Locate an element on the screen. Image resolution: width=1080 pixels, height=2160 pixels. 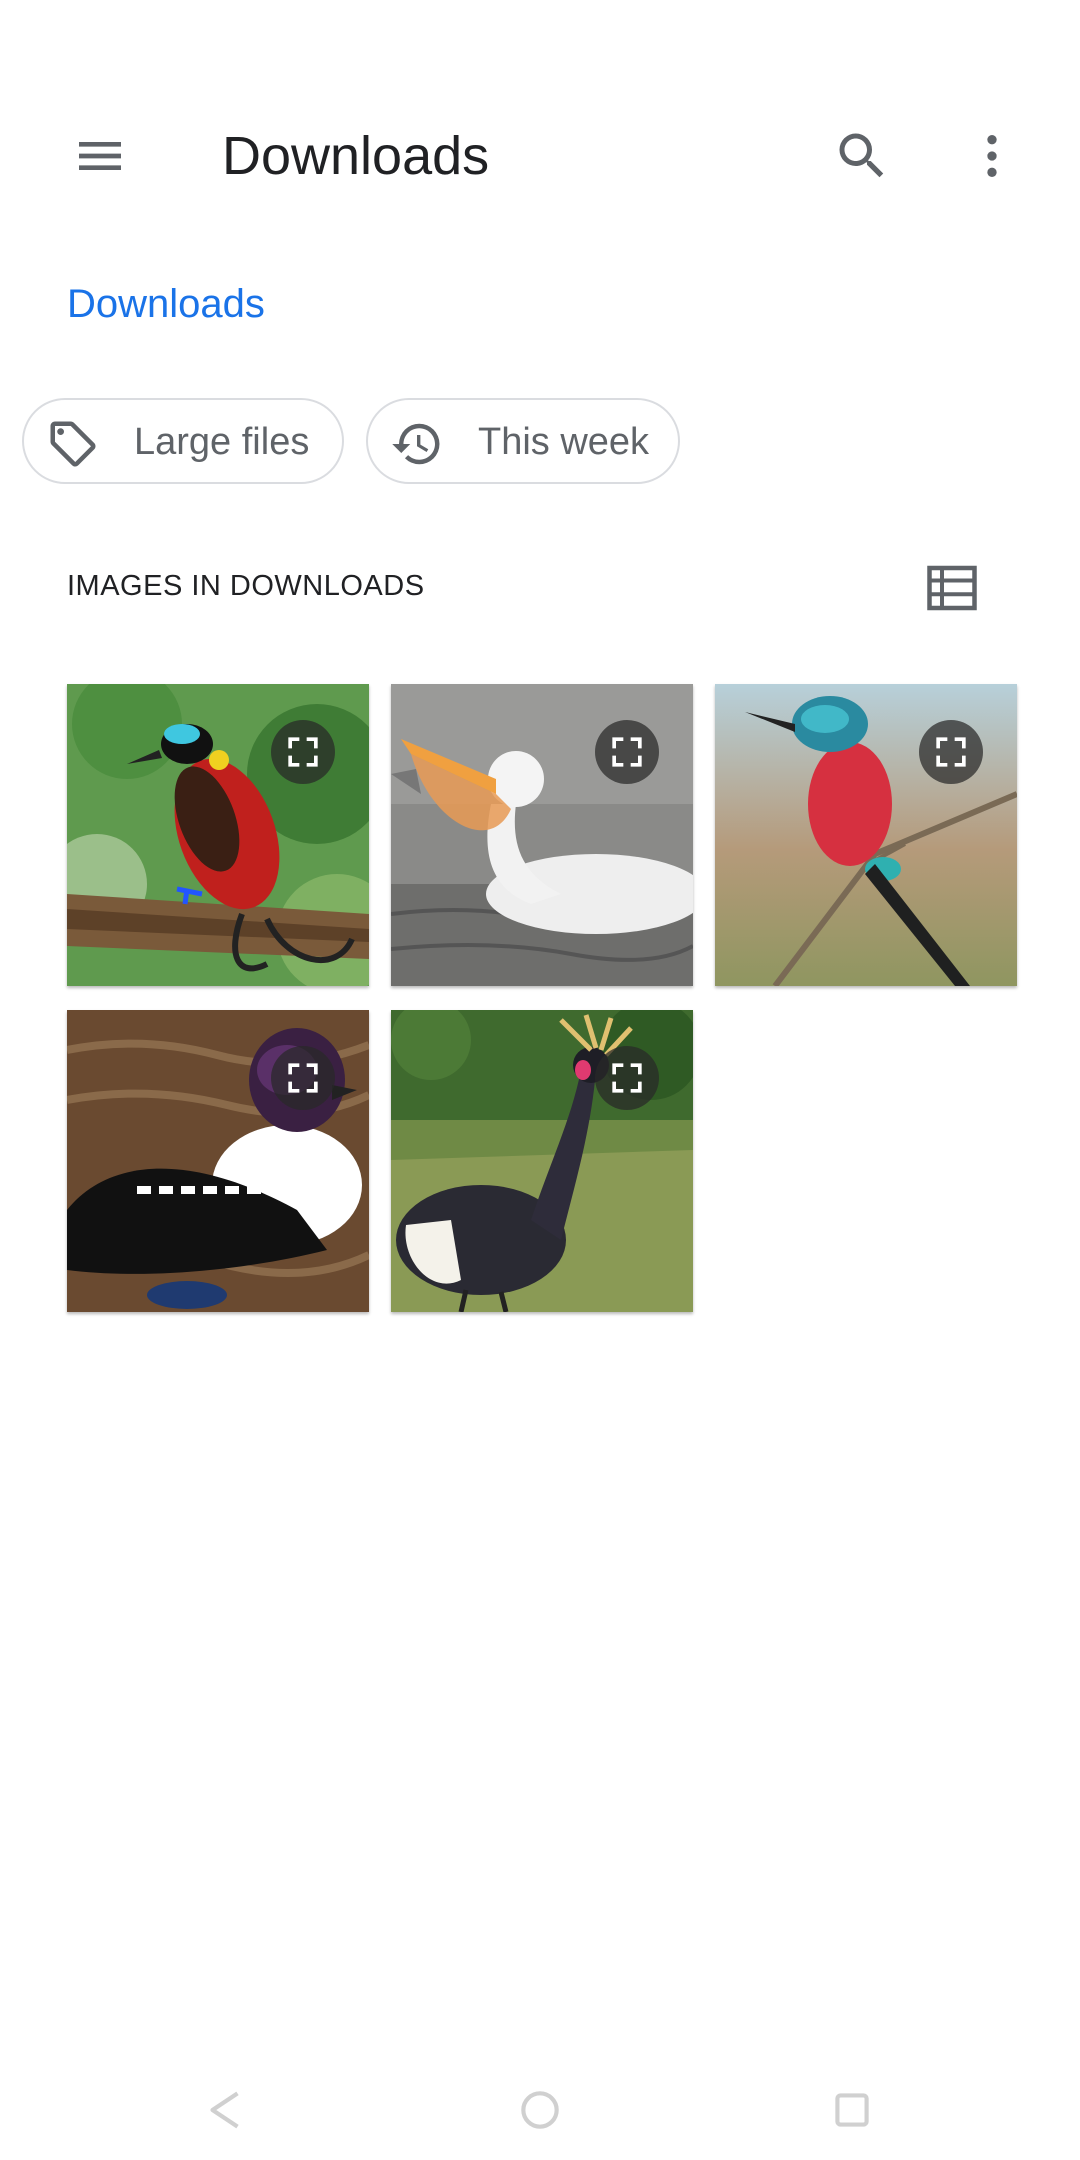
menu-button is located at coordinates (100, 156).